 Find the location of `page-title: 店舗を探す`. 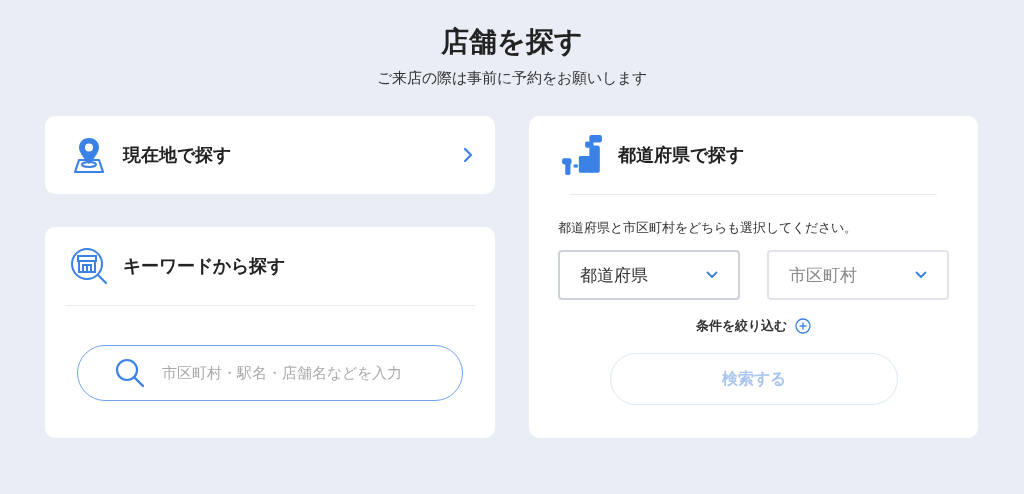

page-title: 店舗を探す is located at coordinates (512, 42).